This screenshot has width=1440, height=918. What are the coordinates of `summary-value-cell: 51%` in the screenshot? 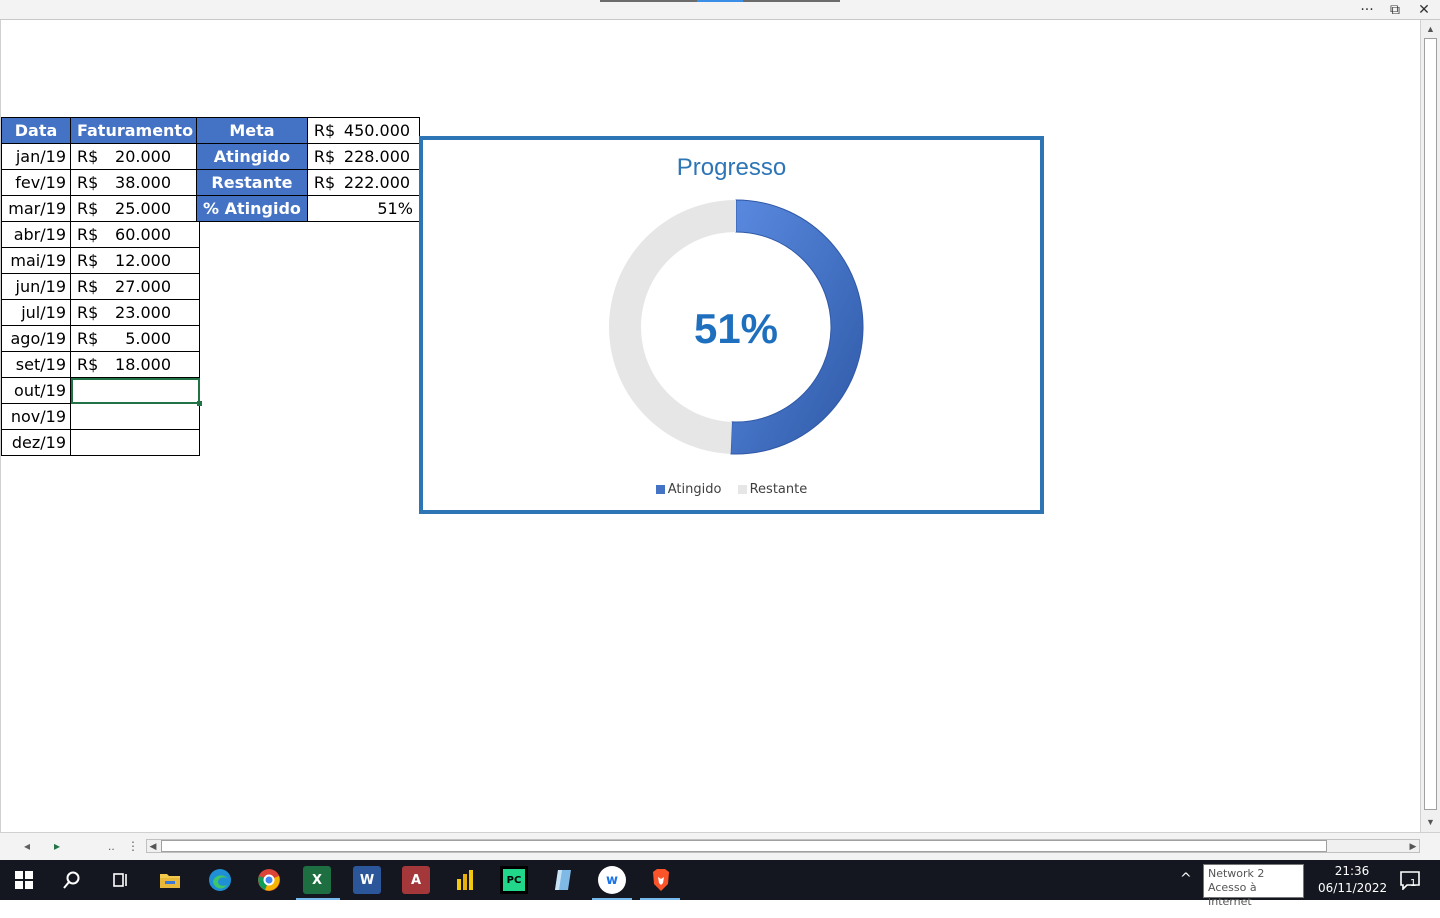 It's located at (363, 208).